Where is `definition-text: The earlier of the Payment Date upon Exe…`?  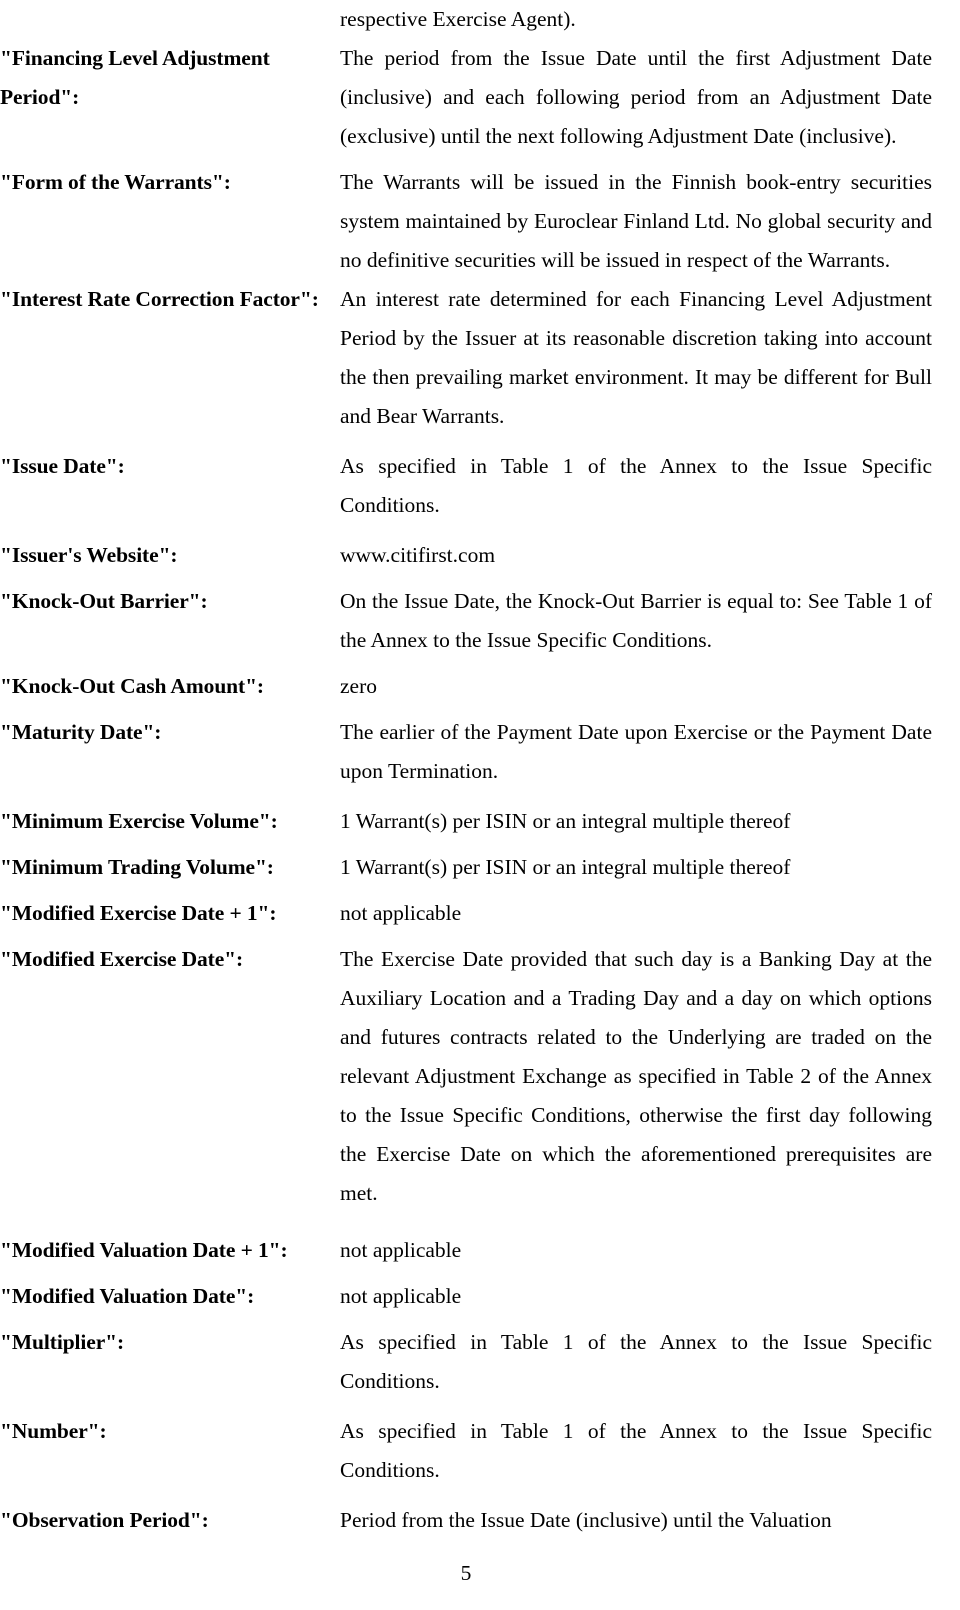
definition-text: The earlier of the Payment Date upon Exe… is located at coordinates (636, 751).